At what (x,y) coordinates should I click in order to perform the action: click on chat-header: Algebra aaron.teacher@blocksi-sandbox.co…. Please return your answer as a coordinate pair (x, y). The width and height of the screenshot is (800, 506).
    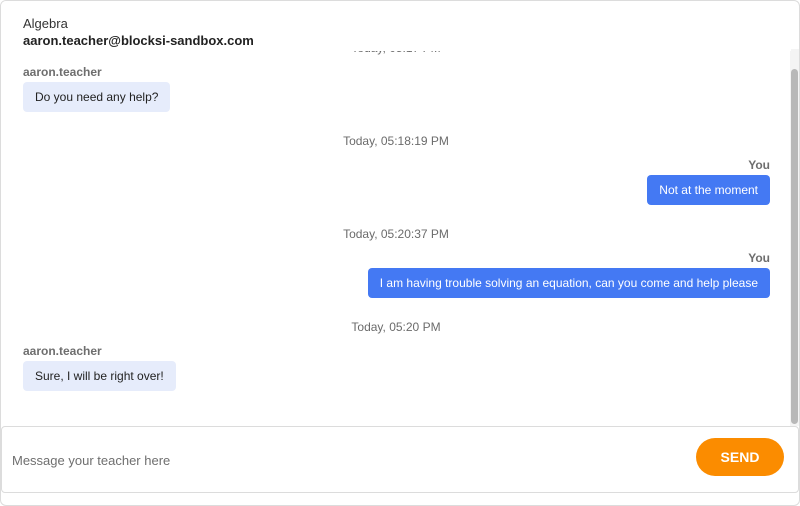
    Looking at the image, I should click on (396, 26).